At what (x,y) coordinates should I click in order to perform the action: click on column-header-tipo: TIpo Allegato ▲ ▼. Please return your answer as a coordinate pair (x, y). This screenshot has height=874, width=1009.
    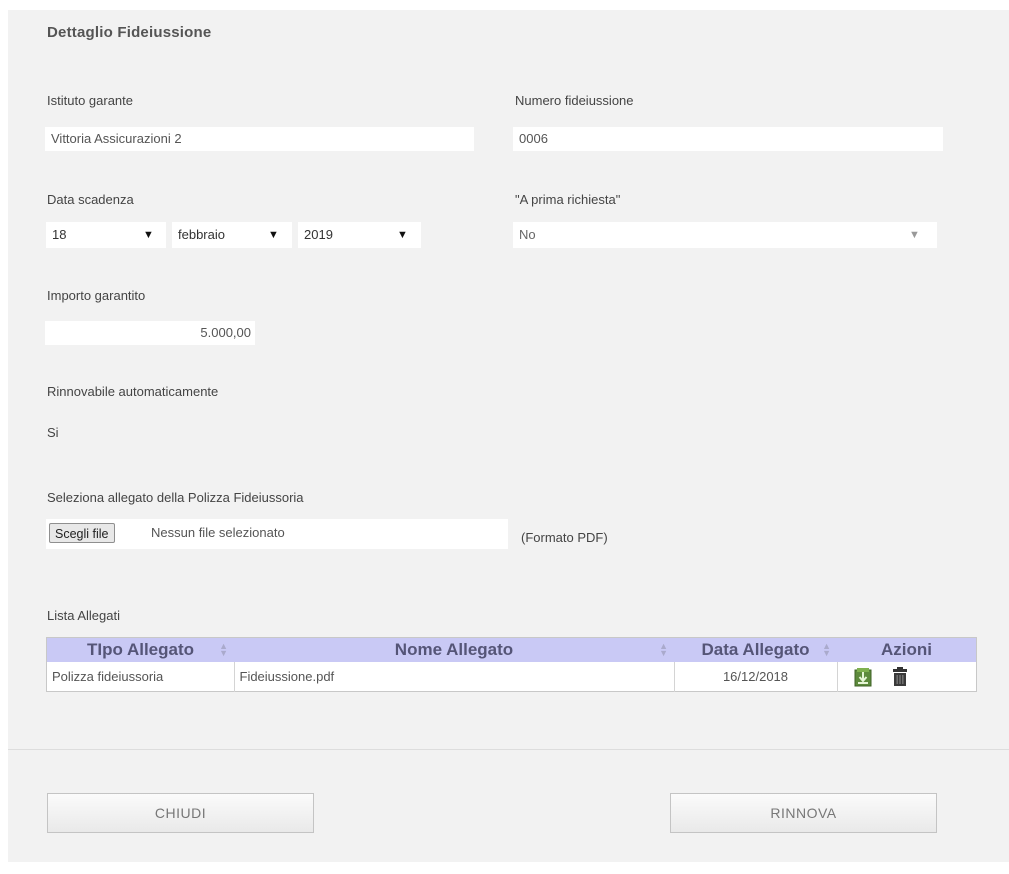
    Looking at the image, I should click on (140, 649).